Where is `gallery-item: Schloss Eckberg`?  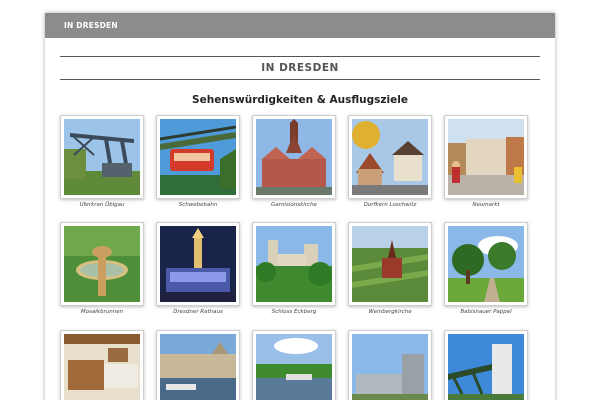
gallery-item: Schloss Eckberg is located at coordinates (294, 268).